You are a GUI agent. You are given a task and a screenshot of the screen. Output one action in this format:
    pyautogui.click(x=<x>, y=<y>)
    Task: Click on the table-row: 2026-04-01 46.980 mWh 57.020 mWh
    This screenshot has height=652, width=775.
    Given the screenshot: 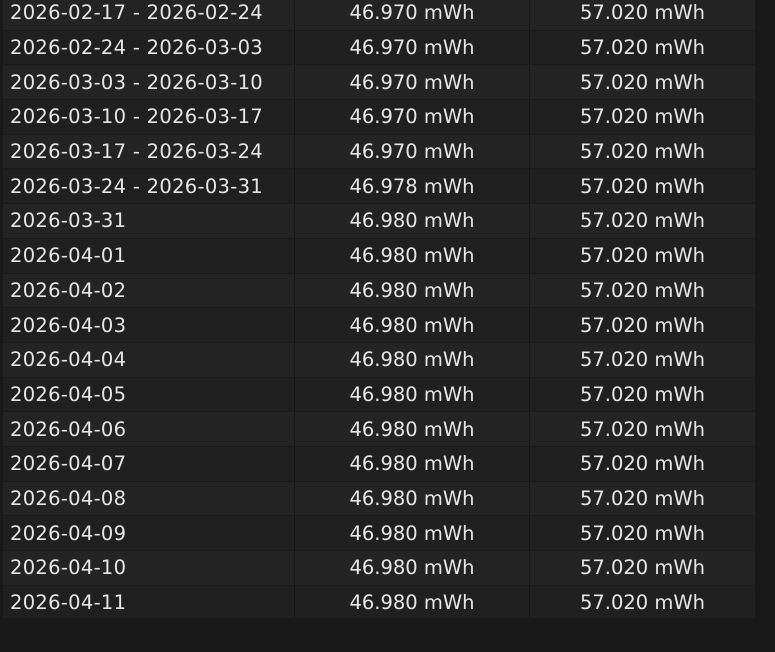 What is the action you would take?
    pyautogui.click(x=379, y=256)
    